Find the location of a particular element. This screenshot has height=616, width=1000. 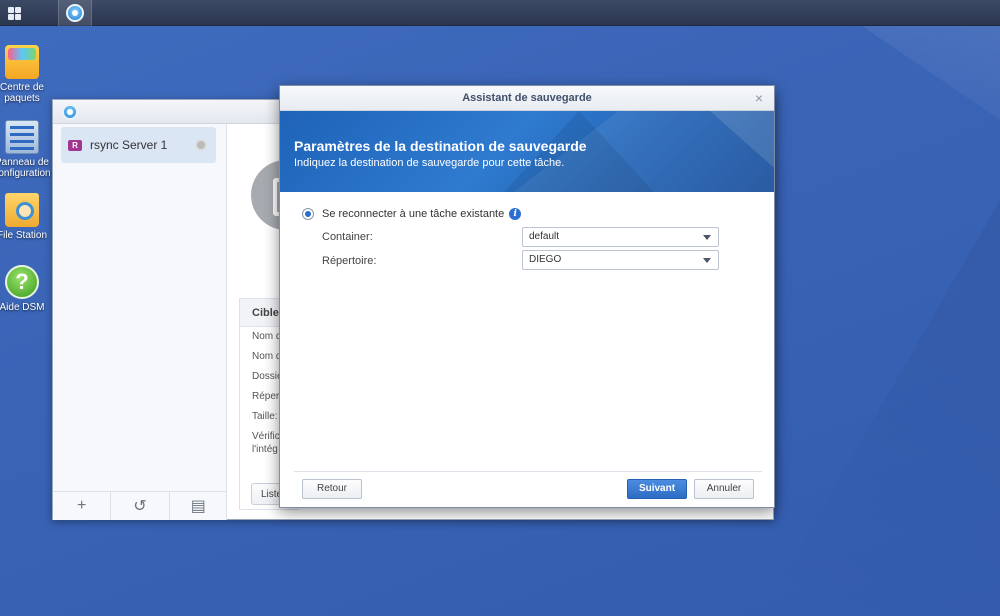

add-task-button: + is located at coordinates (82, 506).